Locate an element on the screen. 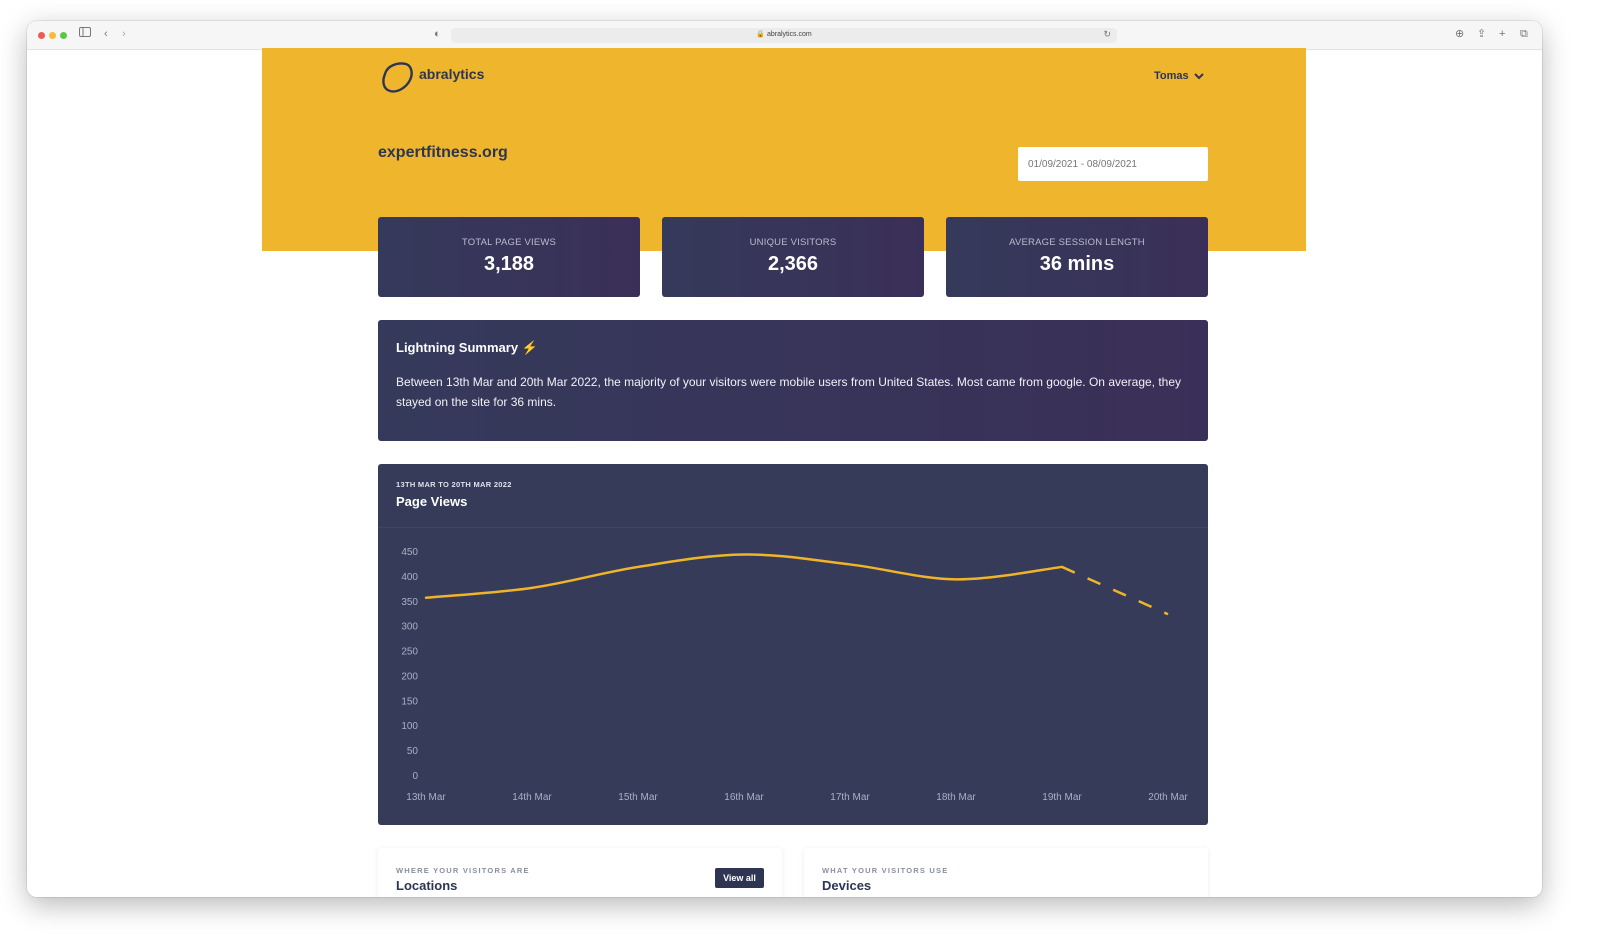  x-tick-label: 18th Mar is located at coordinates (956, 797).